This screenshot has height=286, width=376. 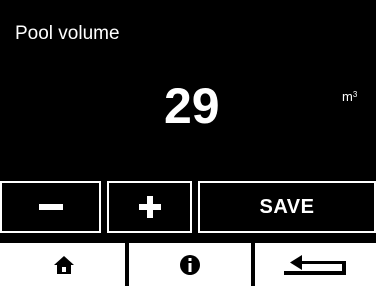 I want to click on home-icon, so click(x=63, y=264).